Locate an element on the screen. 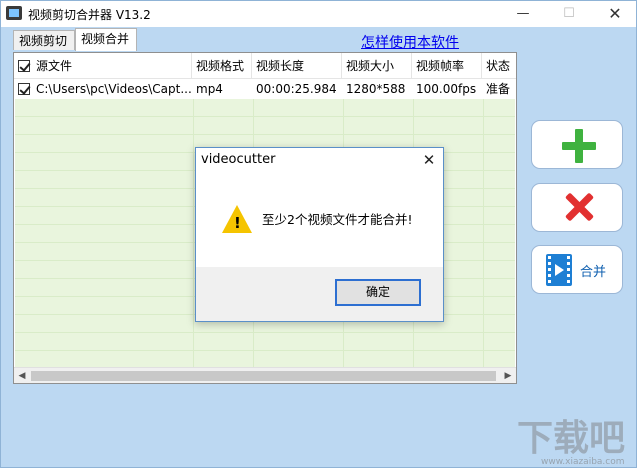 The height and width of the screenshot is (468, 637). cell-duration: 00:00:25.984 is located at coordinates (296, 89).